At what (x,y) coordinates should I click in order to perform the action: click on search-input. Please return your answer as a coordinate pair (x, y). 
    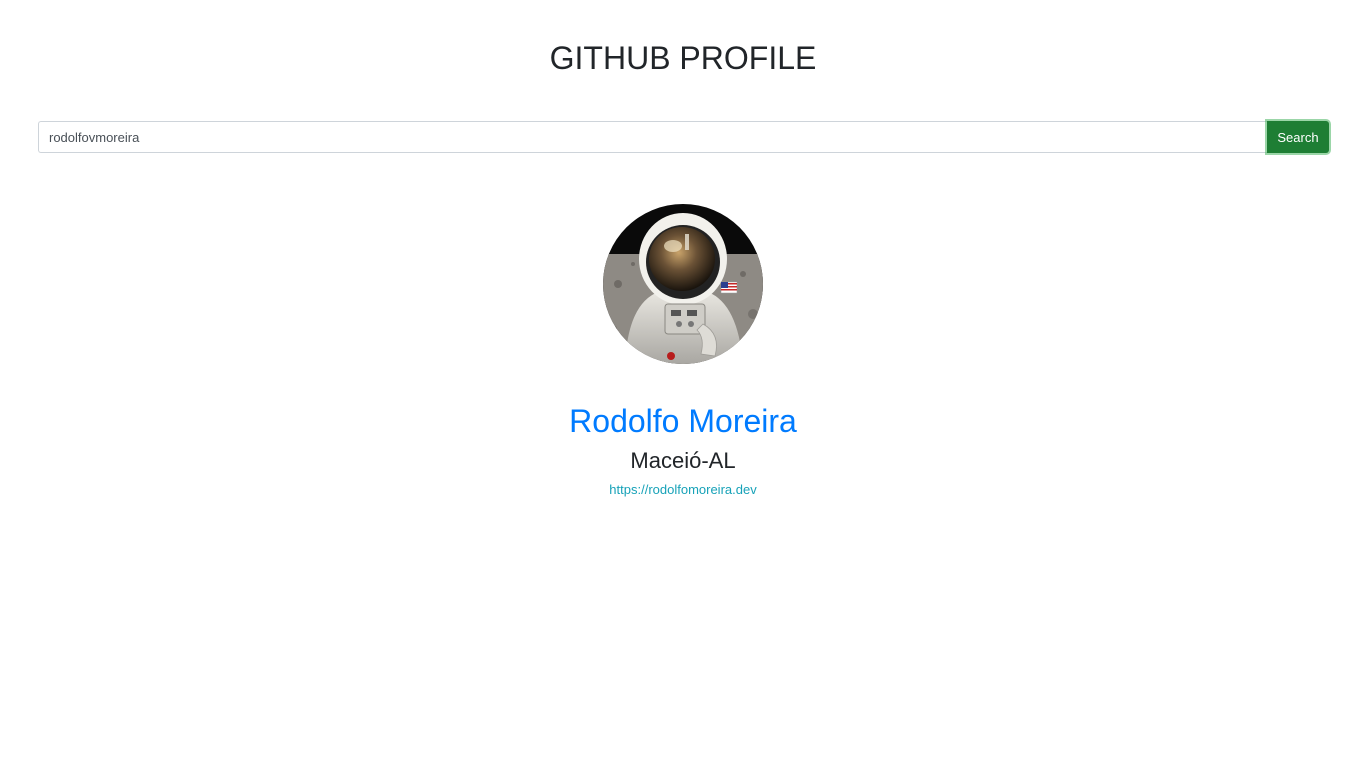
    Looking at the image, I should click on (652, 137).